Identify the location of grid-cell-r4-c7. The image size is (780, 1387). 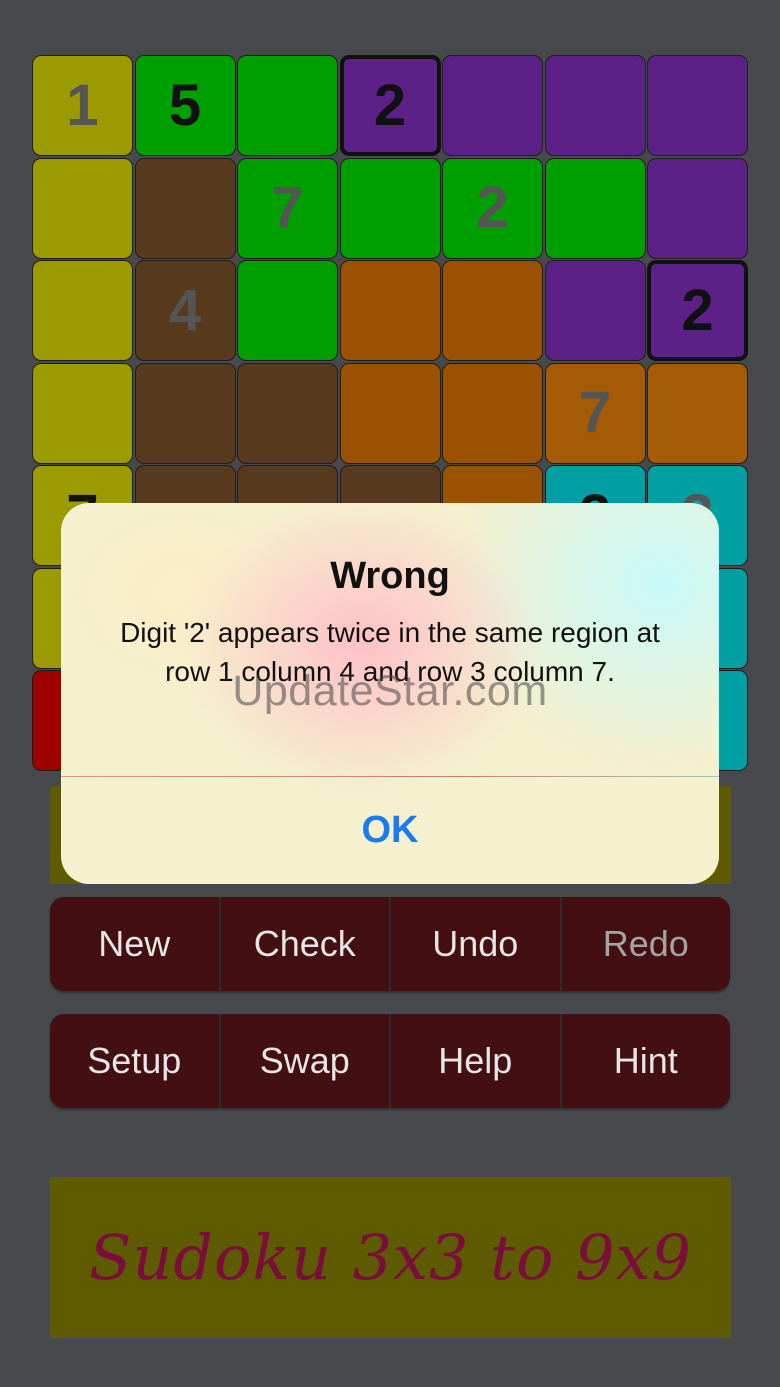
(697, 413).